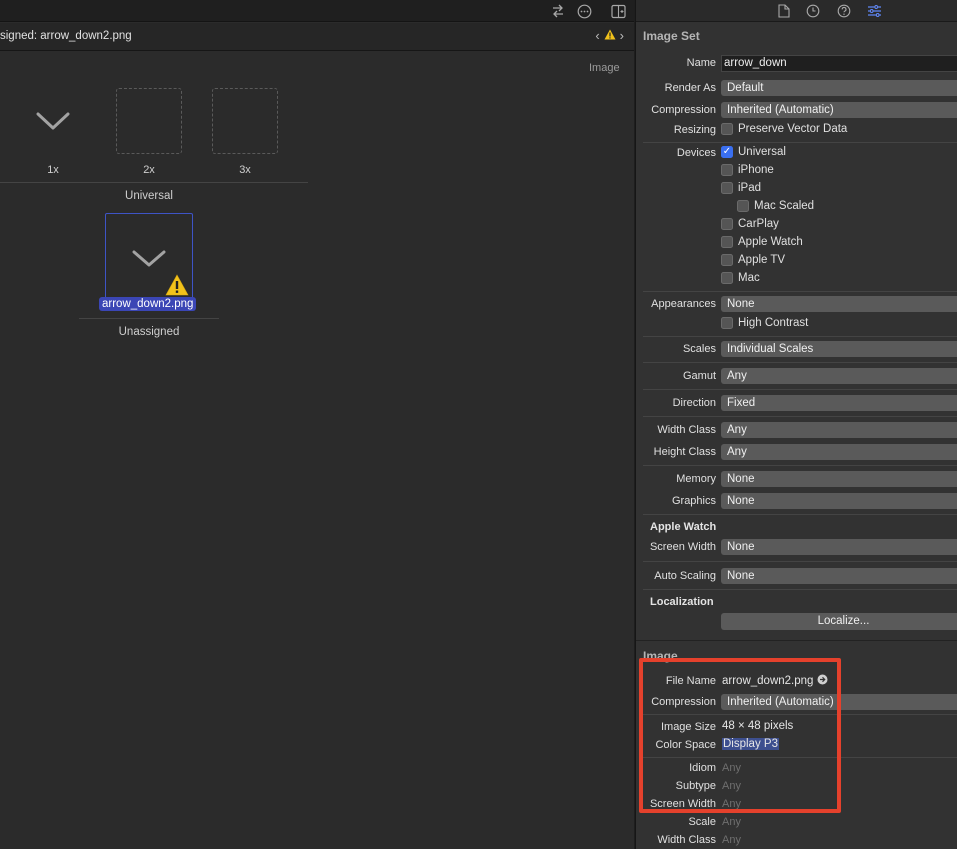  I want to click on add-editor-icon, so click(618, 11).